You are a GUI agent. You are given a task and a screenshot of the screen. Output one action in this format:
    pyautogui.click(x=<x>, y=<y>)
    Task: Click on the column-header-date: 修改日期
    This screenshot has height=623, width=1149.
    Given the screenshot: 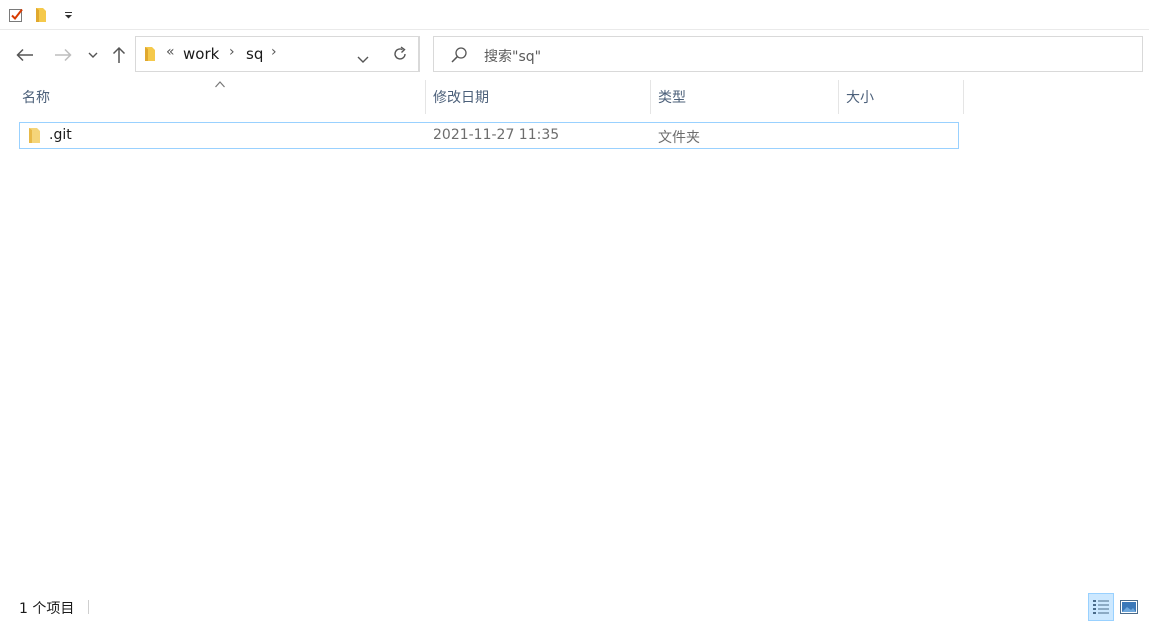 What is the action you would take?
    pyautogui.click(x=541, y=97)
    